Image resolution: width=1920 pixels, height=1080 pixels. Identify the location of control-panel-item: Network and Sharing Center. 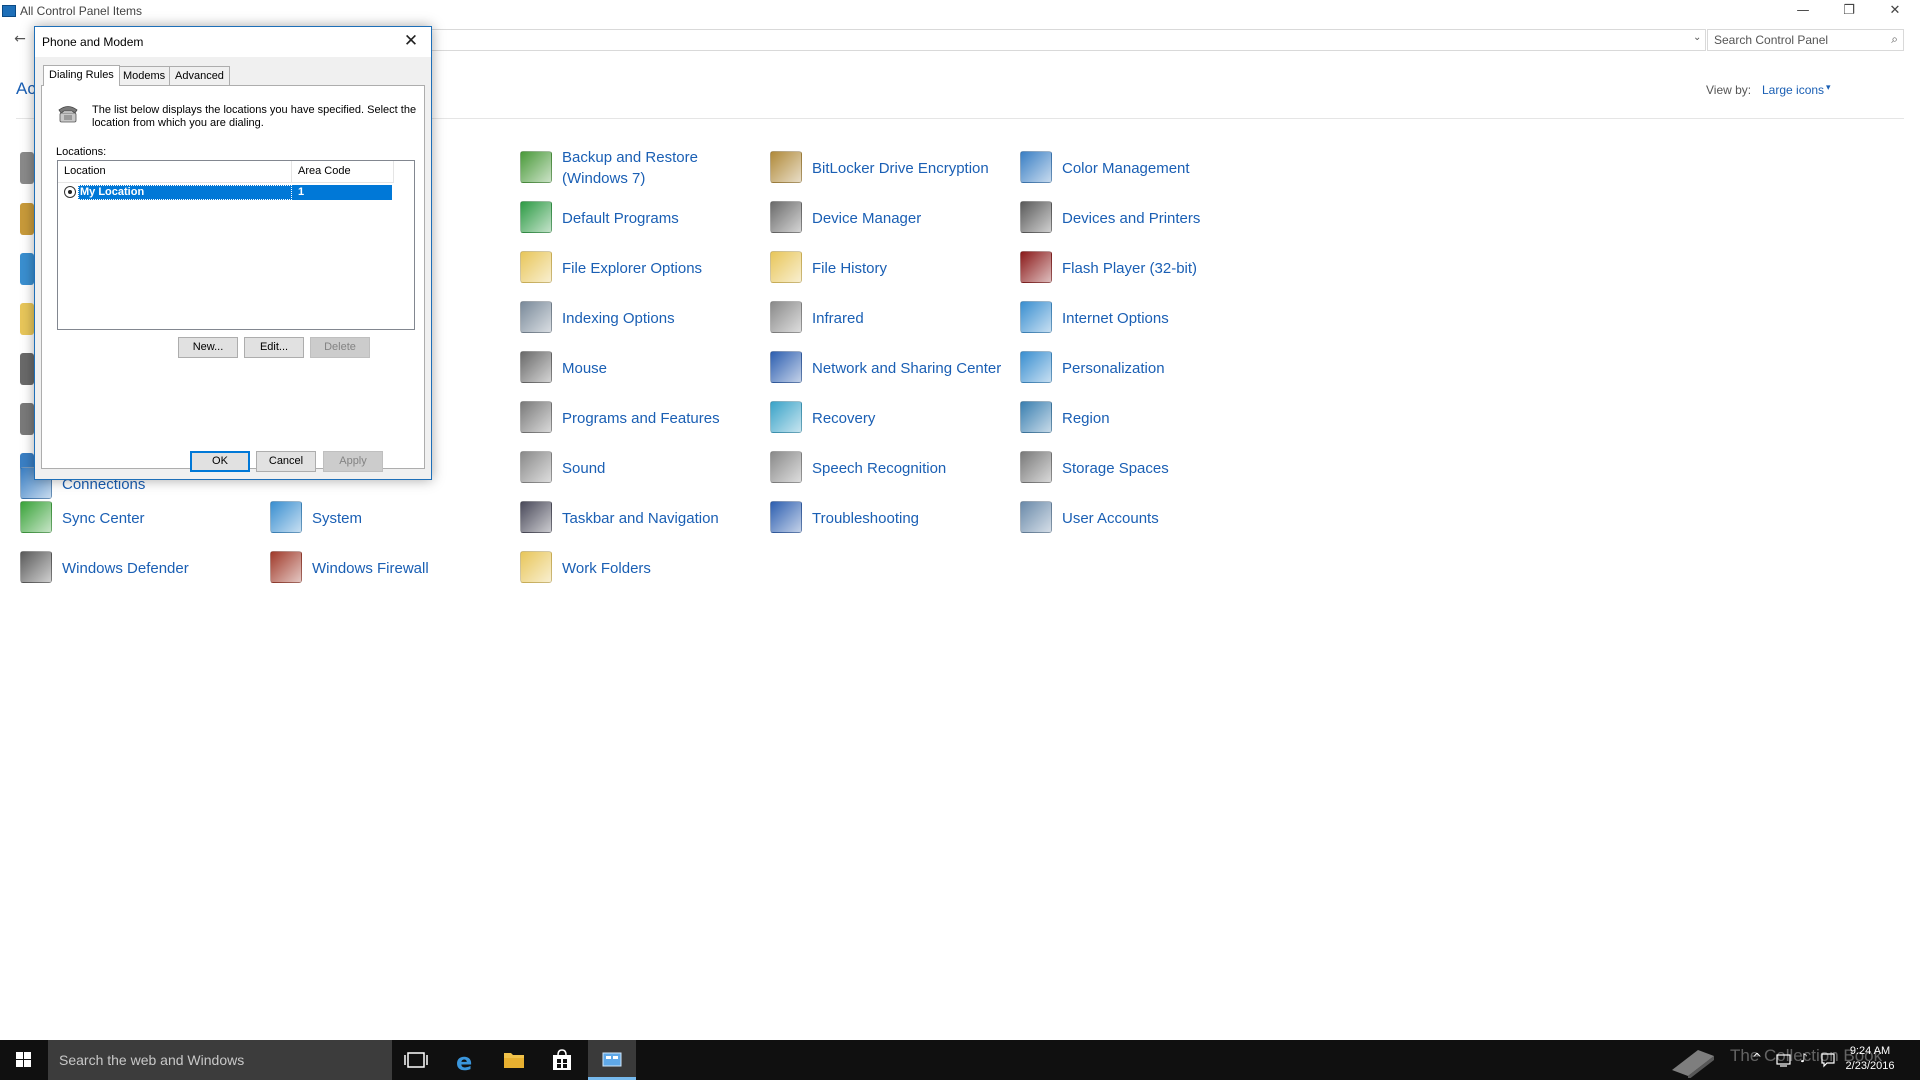
(890, 368).